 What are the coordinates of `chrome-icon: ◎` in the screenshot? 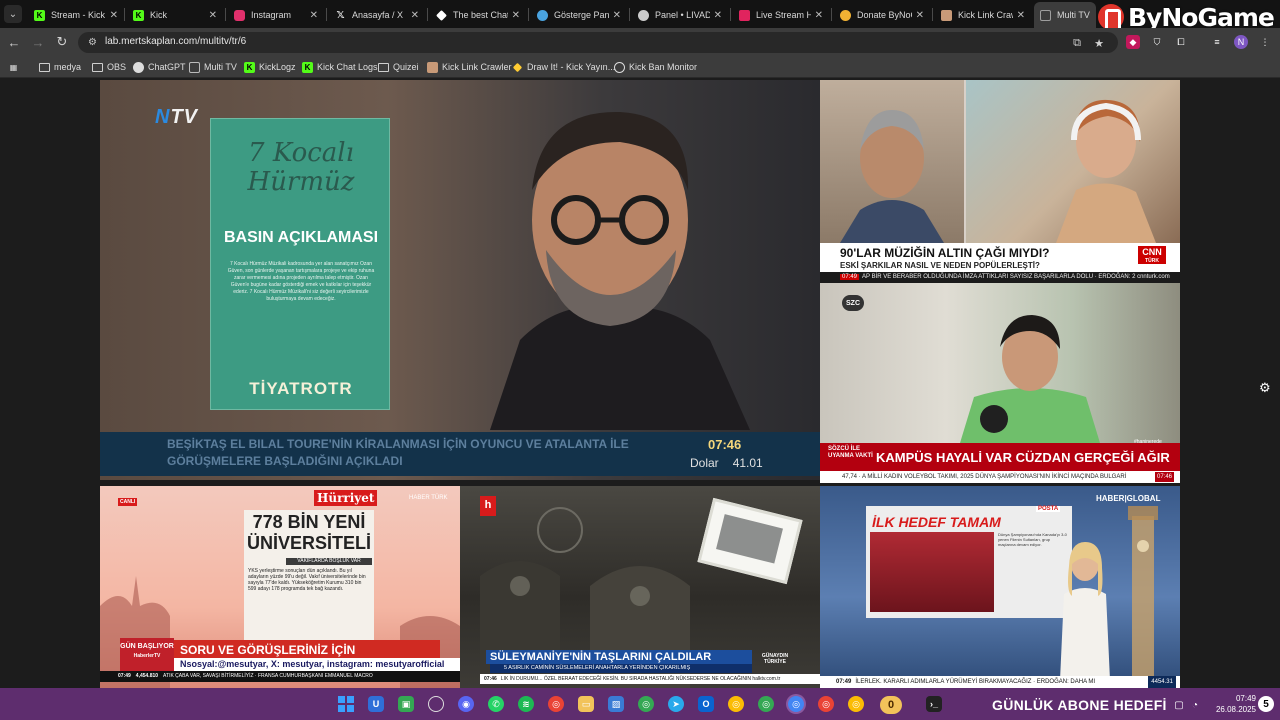 It's located at (556, 704).